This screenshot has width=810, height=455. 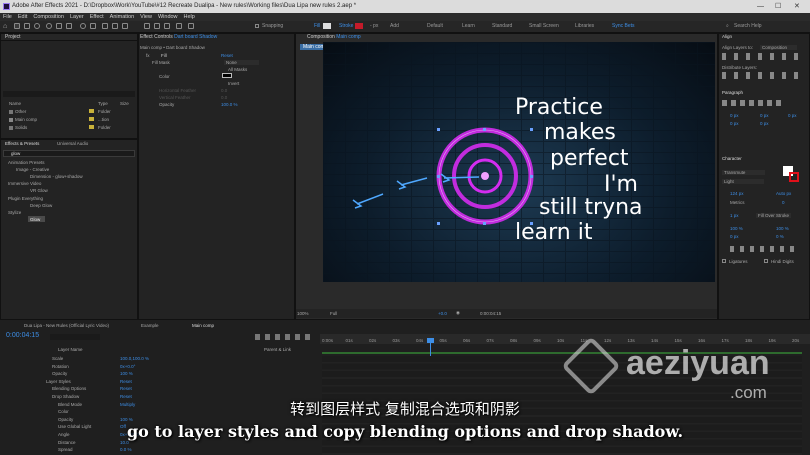 What do you see at coordinates (502, 26) in the screenshot?
I see `workspace-standard: Standard` at bounding box center [502, 26].